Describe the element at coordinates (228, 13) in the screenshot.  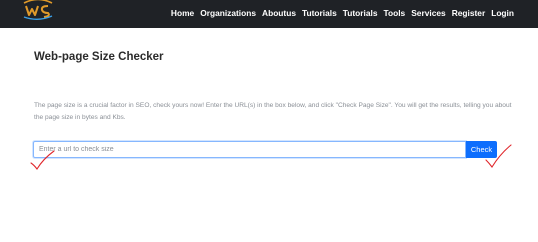
I see `nav-organizations: Organizations` at that location.